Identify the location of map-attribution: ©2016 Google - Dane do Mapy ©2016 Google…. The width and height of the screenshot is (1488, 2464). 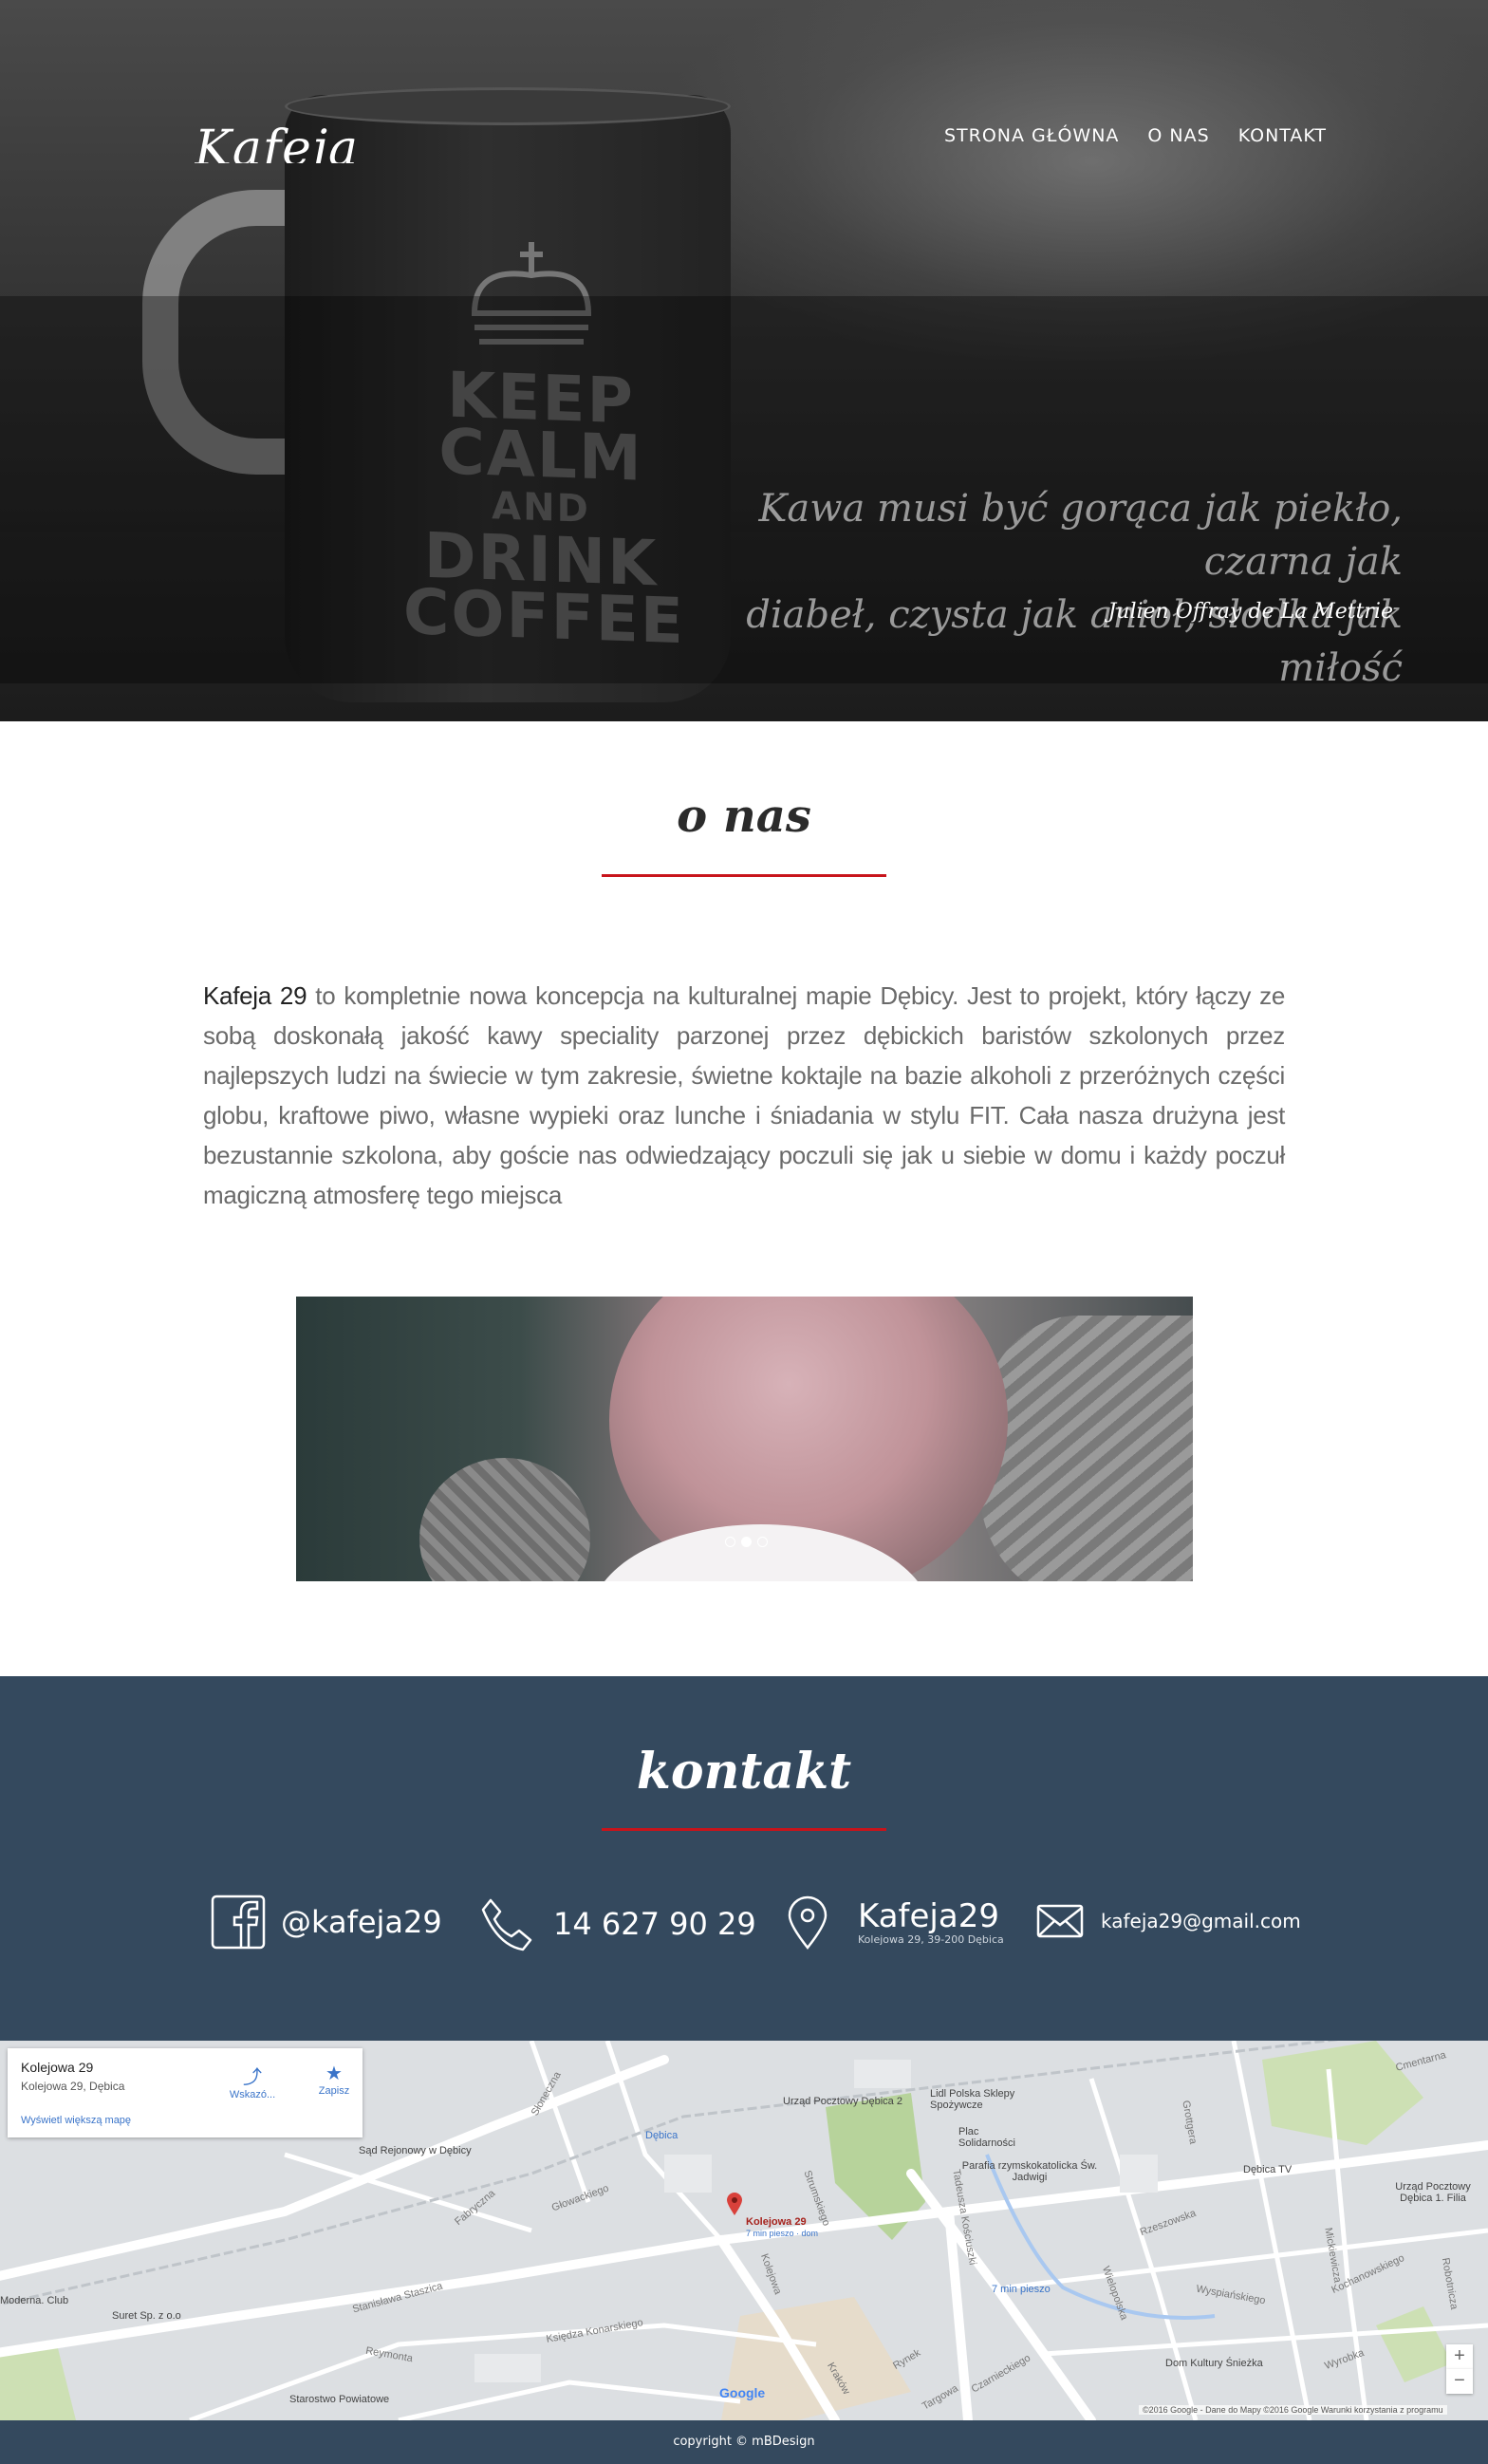
(1293, 2410).